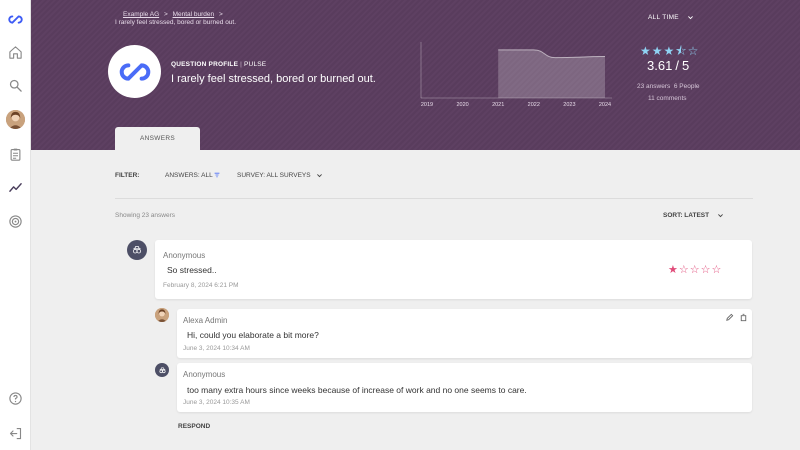 Image resolution: width=800 pixels, height=450 pixels. I want to click on sidebar, so click(15, 225).